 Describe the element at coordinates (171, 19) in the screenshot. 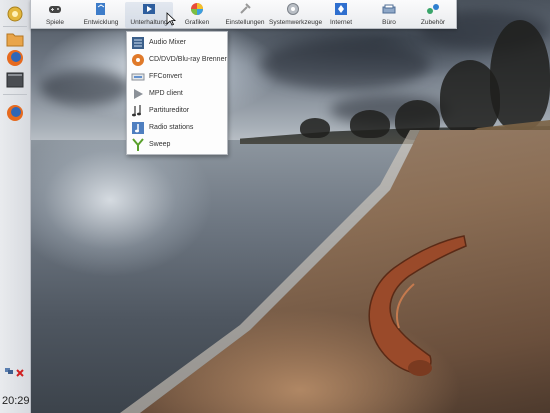

I see `mouse-cursor-icon` at that location.